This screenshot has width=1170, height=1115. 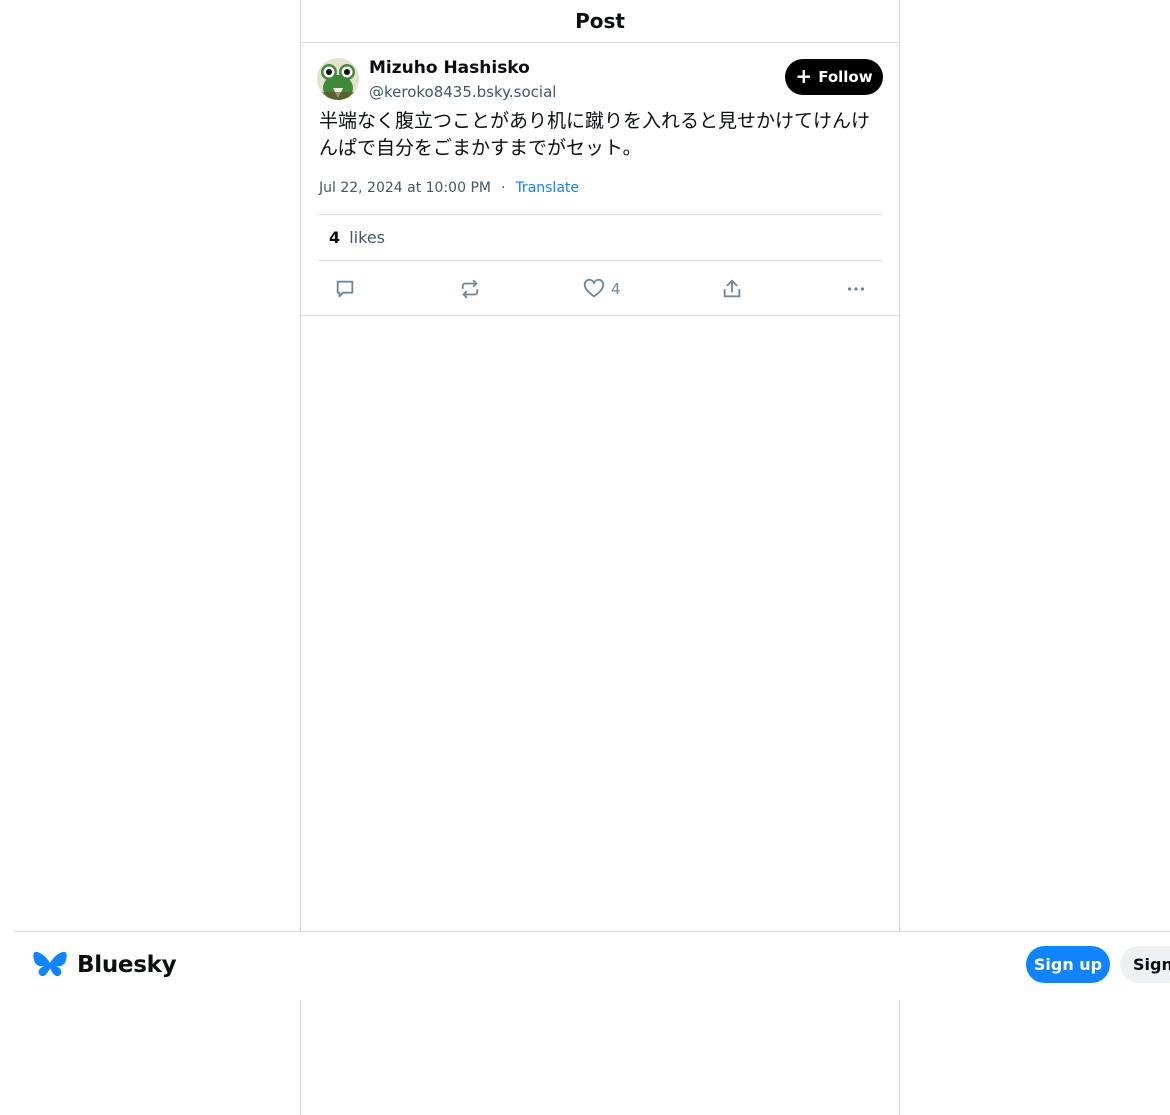 What do you see at coordinates (127, 965) in the screenshot?
I see `logo-text: Bluesky` at bounding box center [127, 965].